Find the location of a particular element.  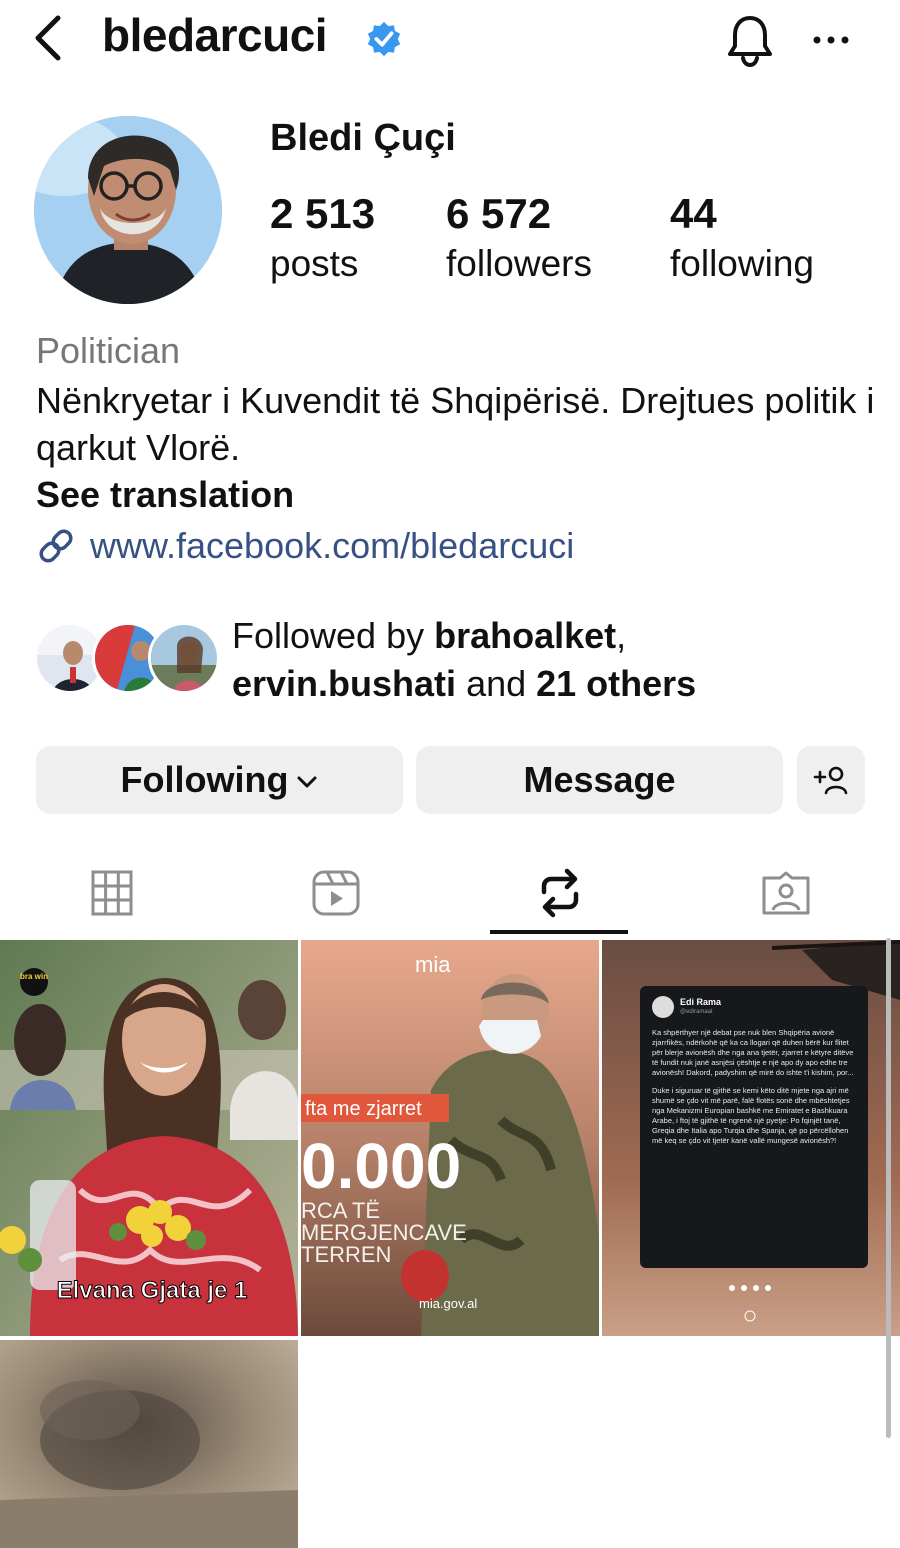

see-translation-link: See translation is located at coordinates (165, 495).